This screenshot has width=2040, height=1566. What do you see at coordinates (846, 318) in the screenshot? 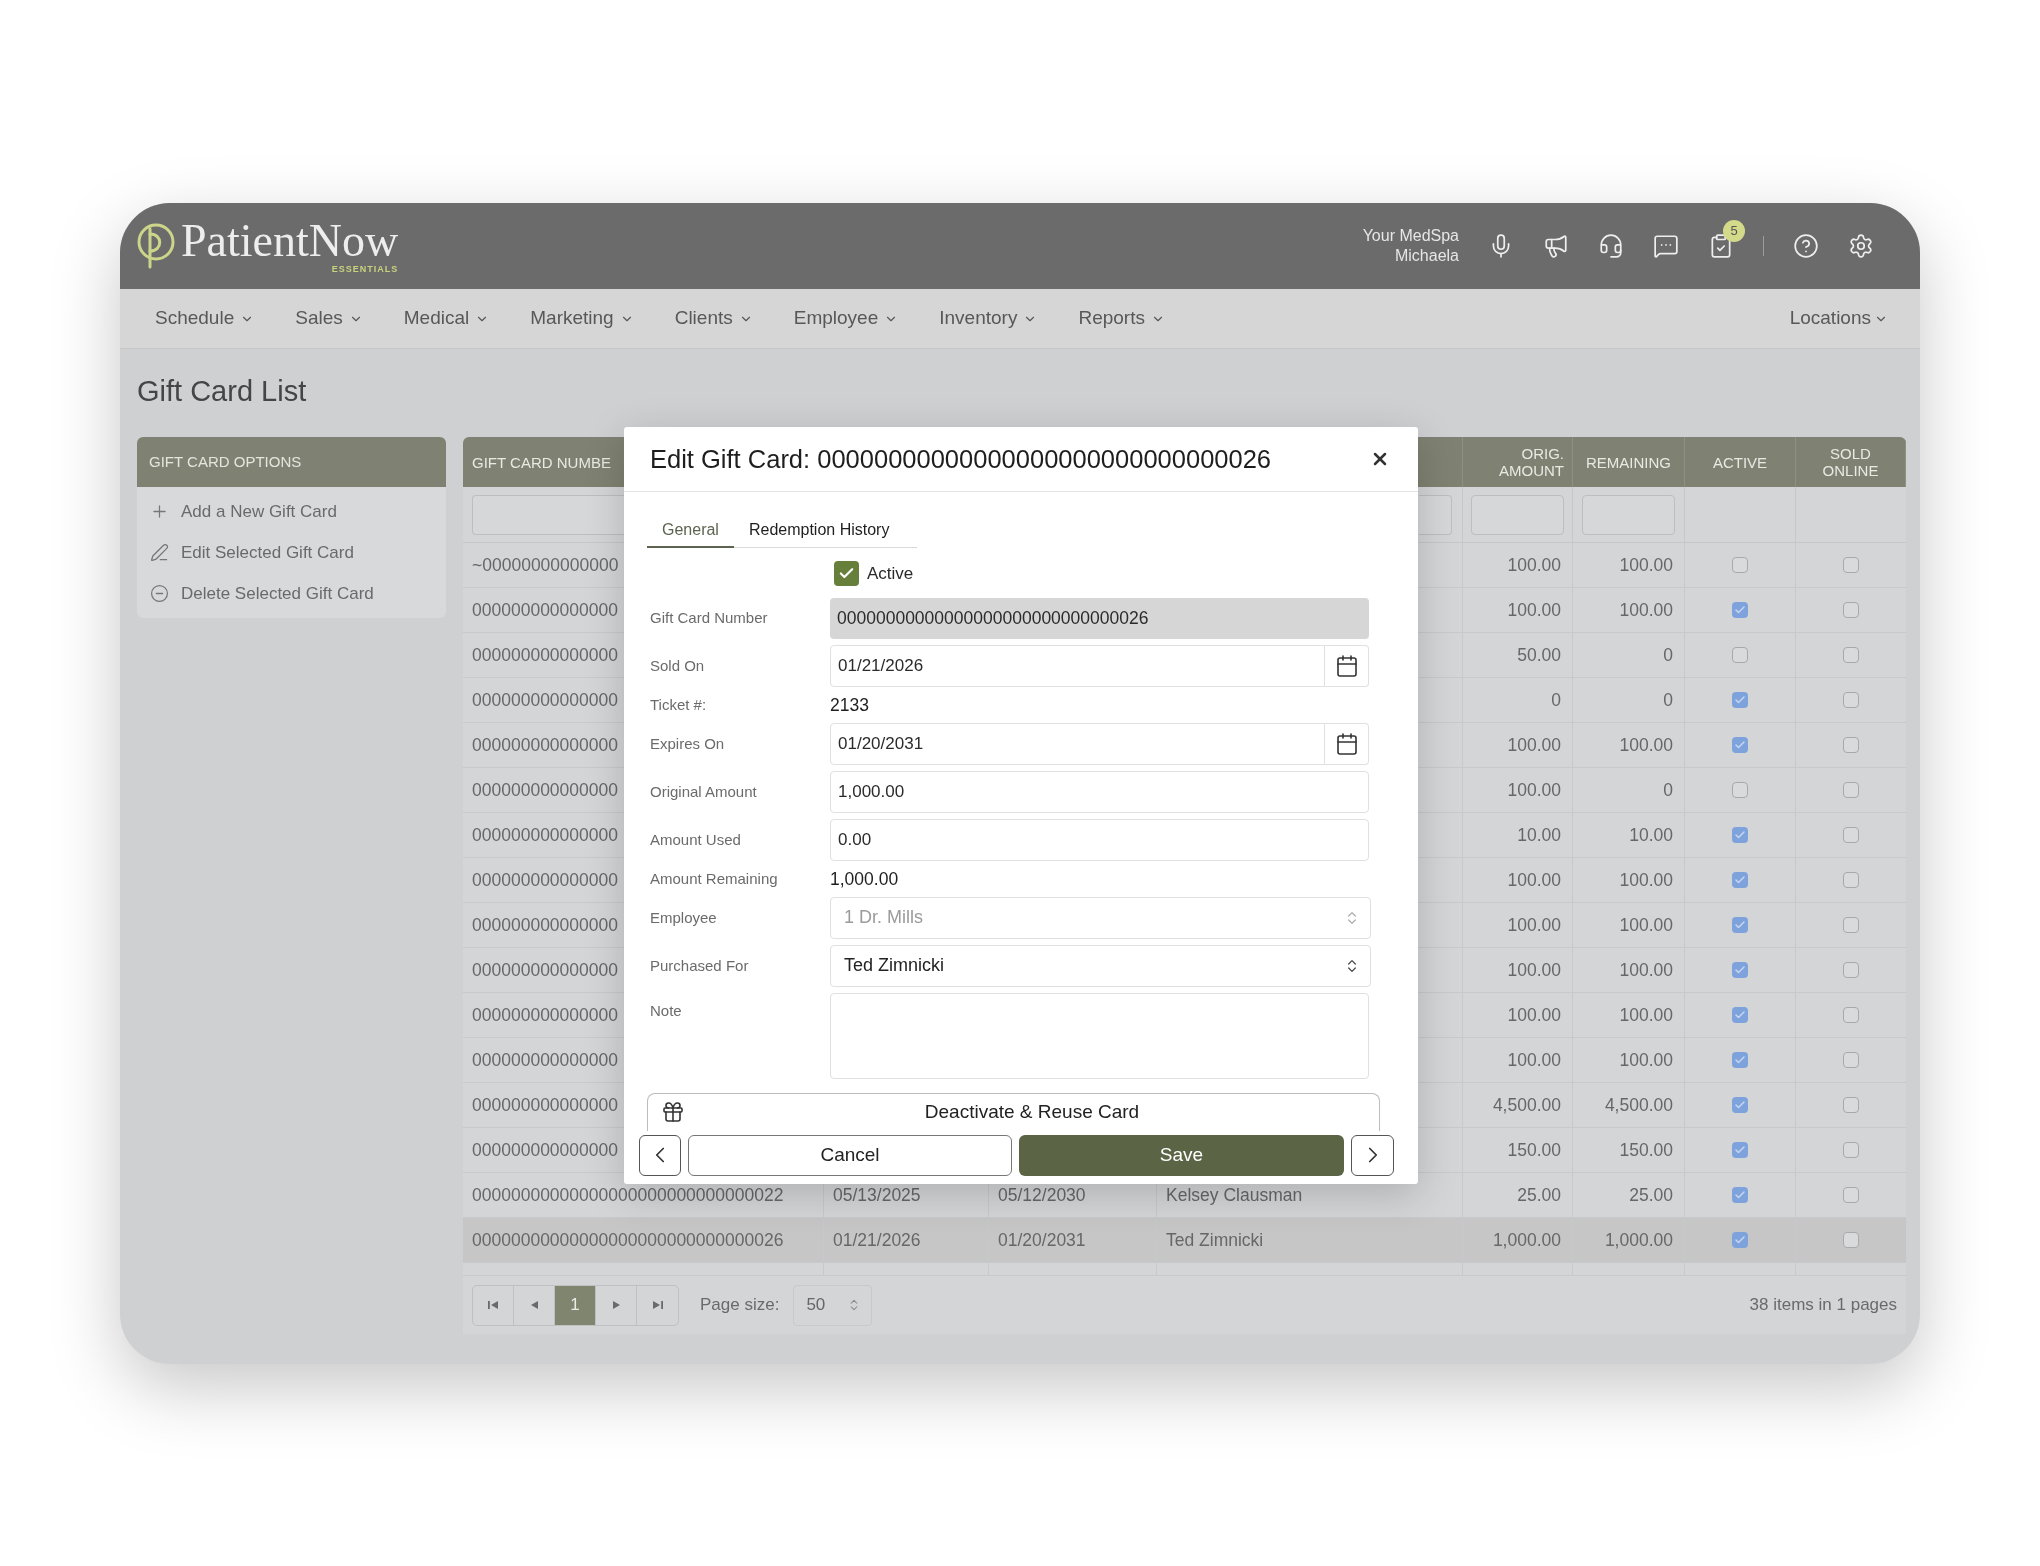
I see `menu-item: Employee` at bounding box center [846, 318].